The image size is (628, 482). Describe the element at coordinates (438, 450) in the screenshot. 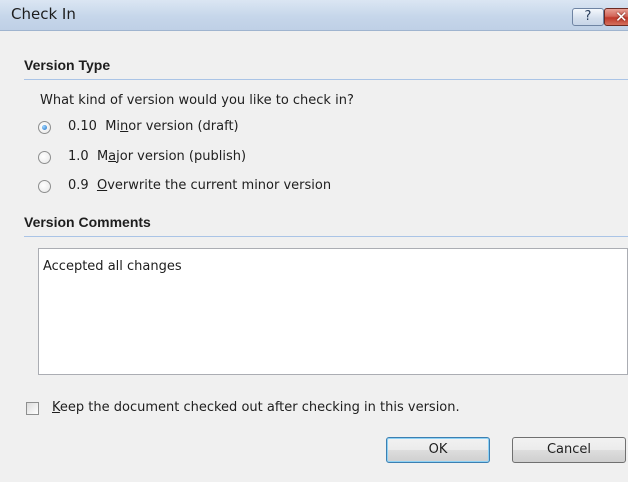

I see `ok-button: OK` at that location.